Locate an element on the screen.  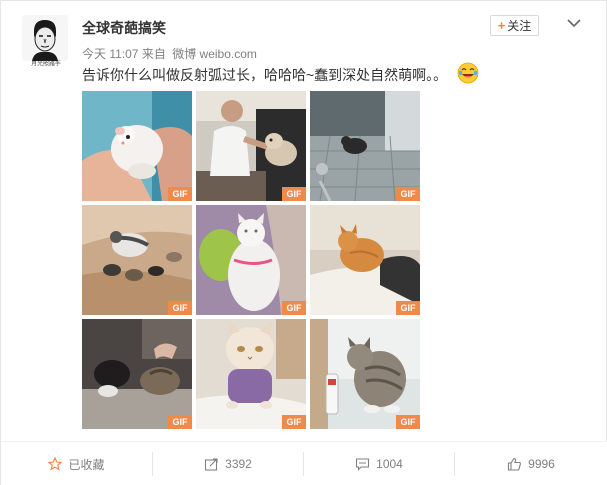
image-thumb-3: GIF is located at coordinates (365, 146).